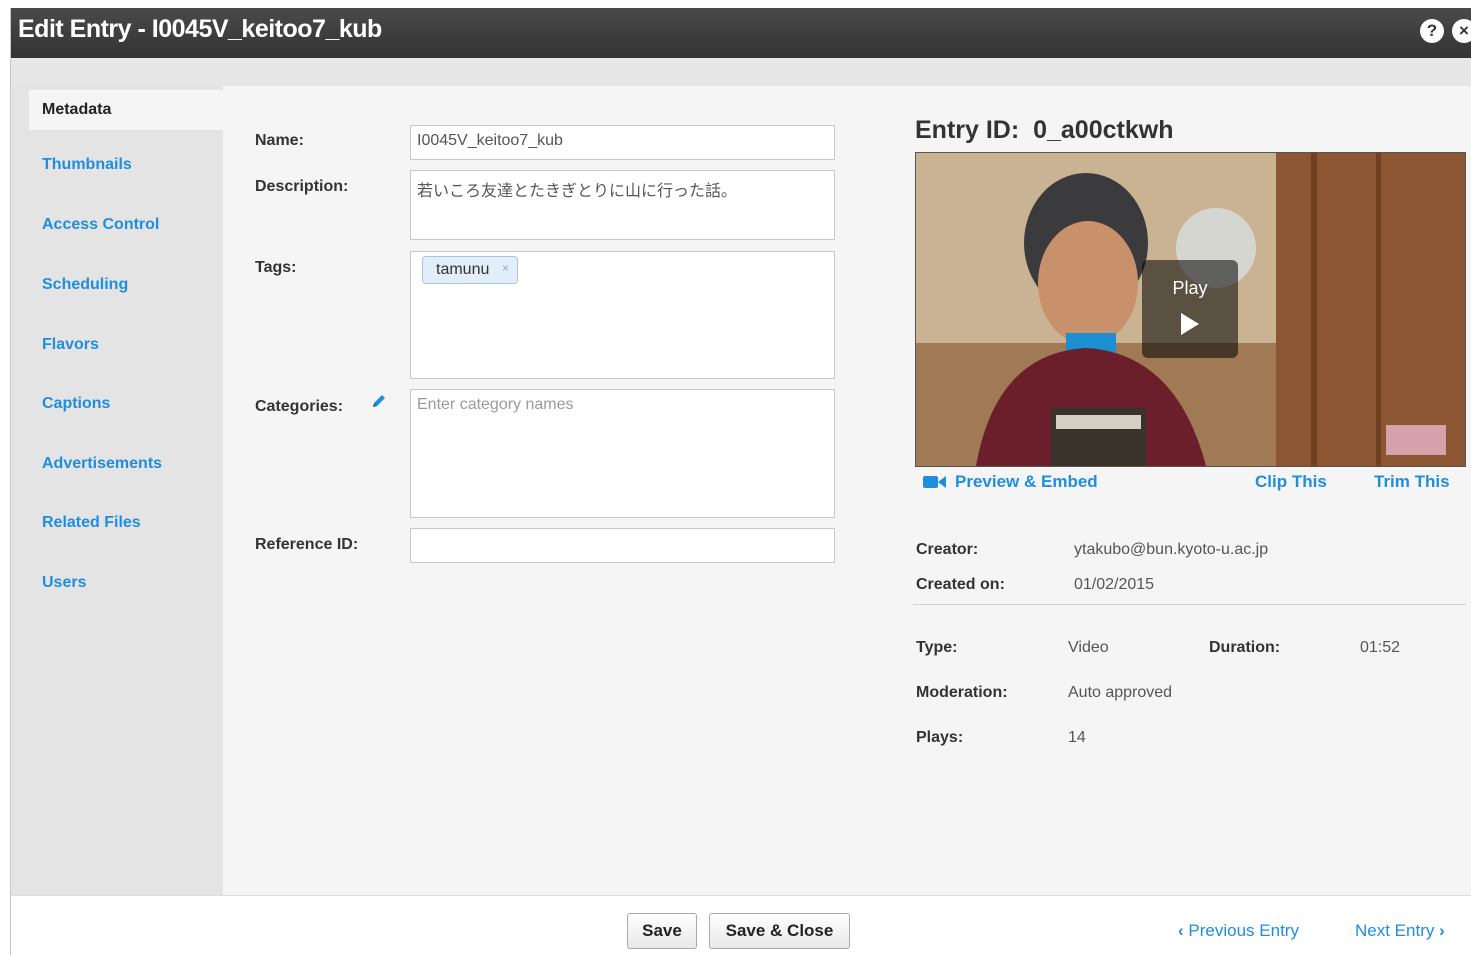  I want to click on divider, so click(1189, 604).